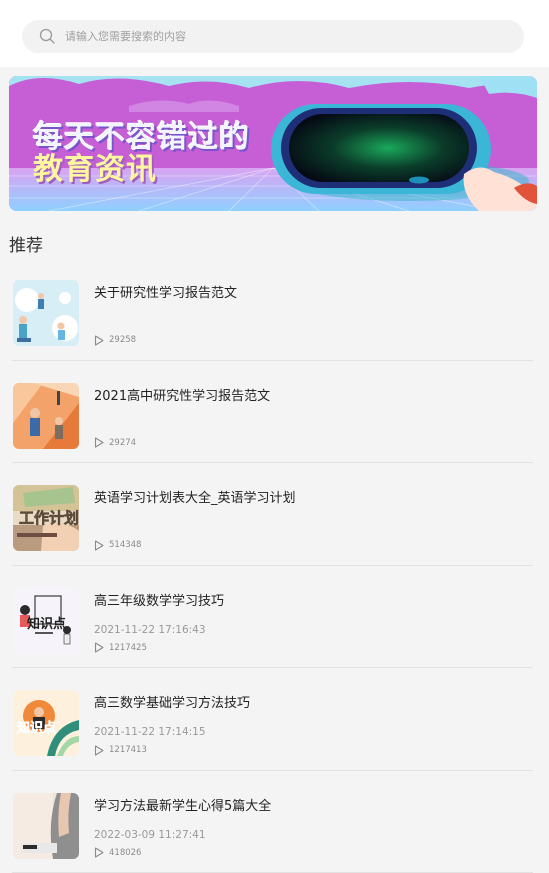  I want to click on view-count: 29274, so click(115, 442).